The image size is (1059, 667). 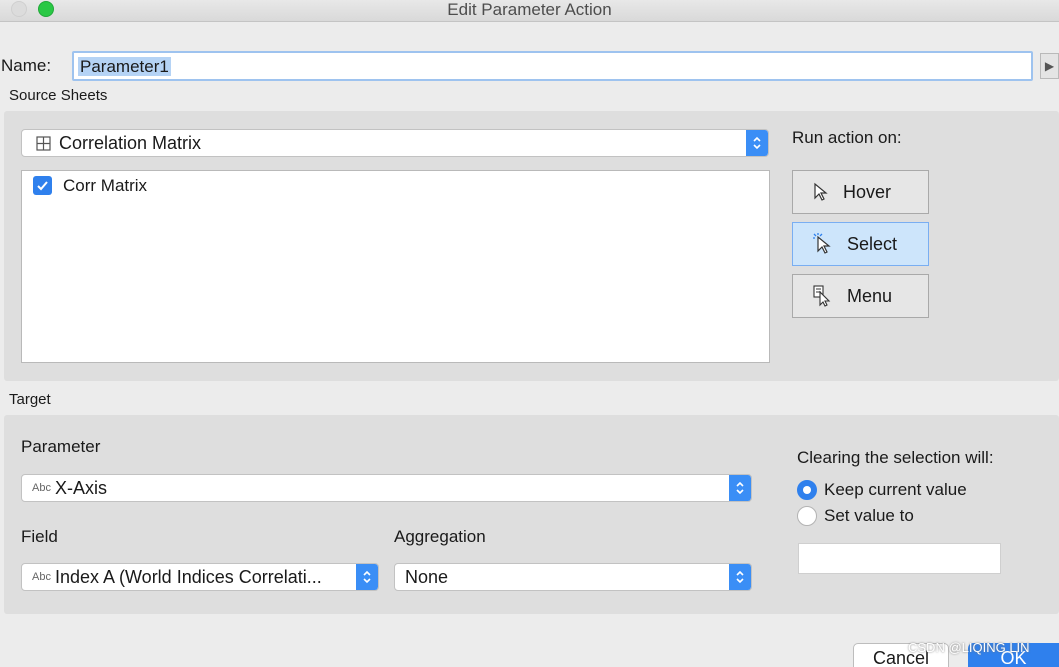 What do you see at coordinates (899, 558) in the screenshot?
I see `set-value-input` at bounding box center [899, 558].